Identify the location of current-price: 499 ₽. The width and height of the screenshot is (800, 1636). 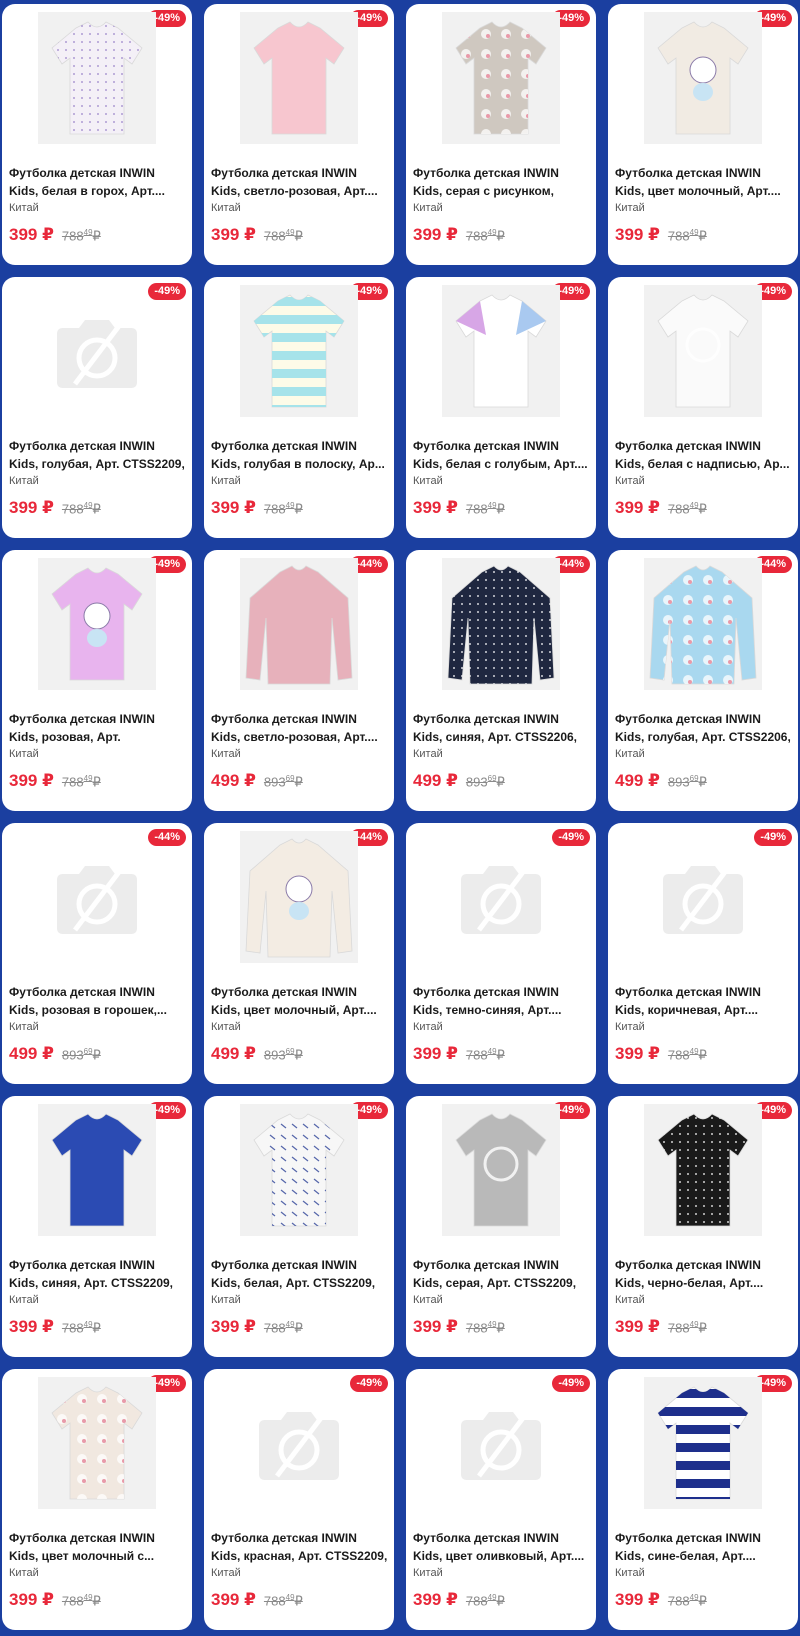
(233, 780).